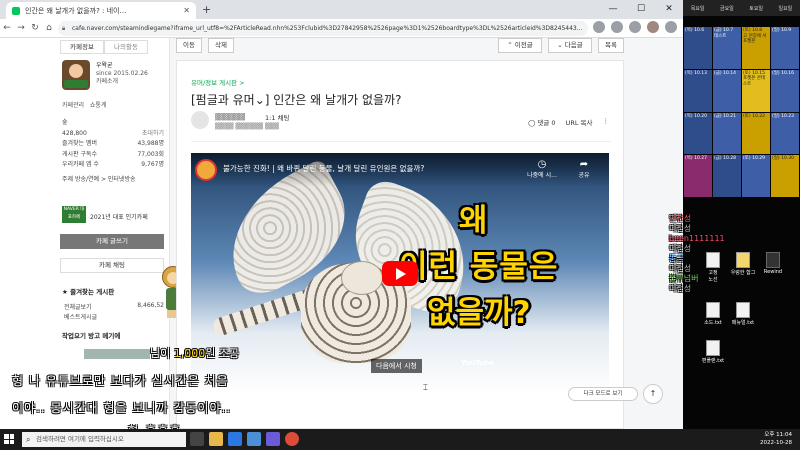 The height and width of the screenshot is (450, 800). What do you see at coordinates (756, 133) in the screenshot?
I see `schedule-cell: (토) 10.22` at bounding box center [756, 133].